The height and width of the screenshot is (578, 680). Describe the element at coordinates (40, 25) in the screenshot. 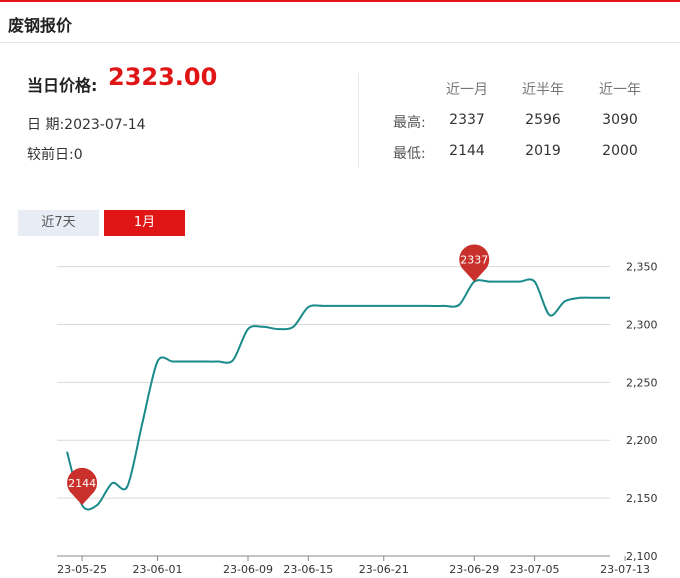

I see `panel-title: 废钢报价` at that location.